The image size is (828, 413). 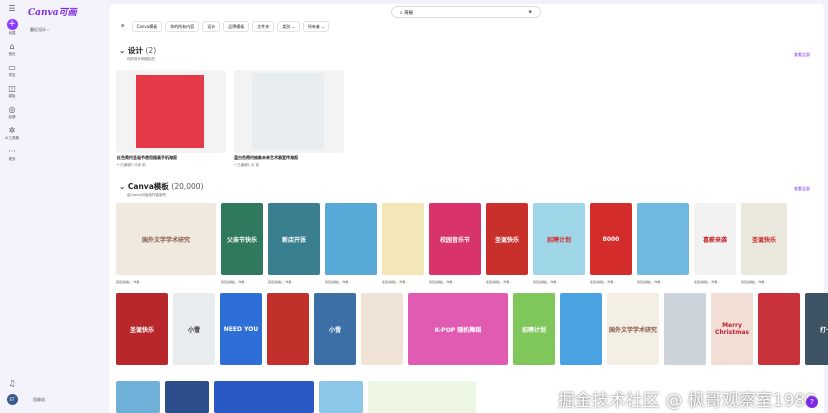 I want to click on filter-chip: 所有者 ⌄, so click(x=316, y=26).